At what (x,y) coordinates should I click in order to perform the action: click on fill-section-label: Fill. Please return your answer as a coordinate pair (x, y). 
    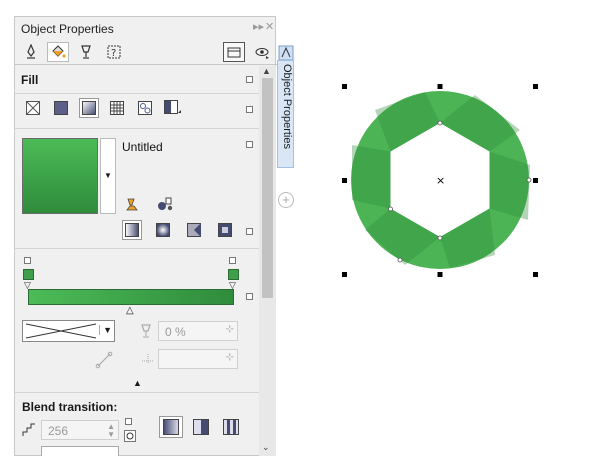
    Looking at the image, I should click on (30, 80).